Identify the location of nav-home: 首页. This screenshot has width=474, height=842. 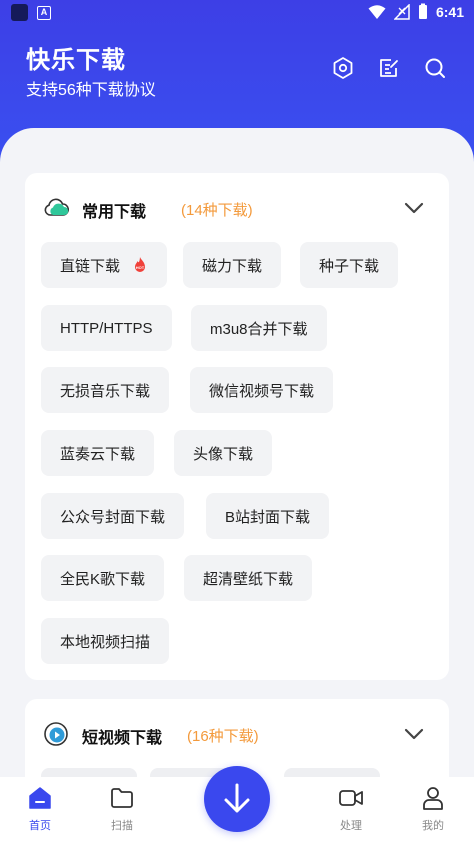
(40, 809).